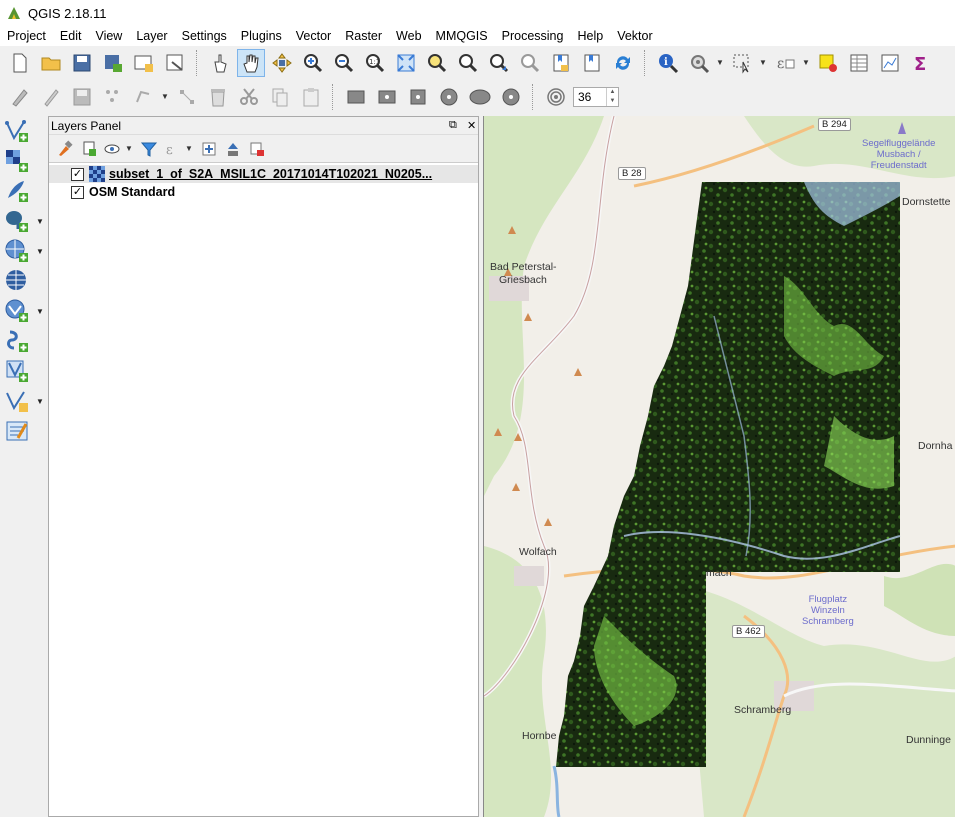 The height and width of the screenshot is (817, 955). I want to click on menu-plugins: Plugins, so click(261, 36).